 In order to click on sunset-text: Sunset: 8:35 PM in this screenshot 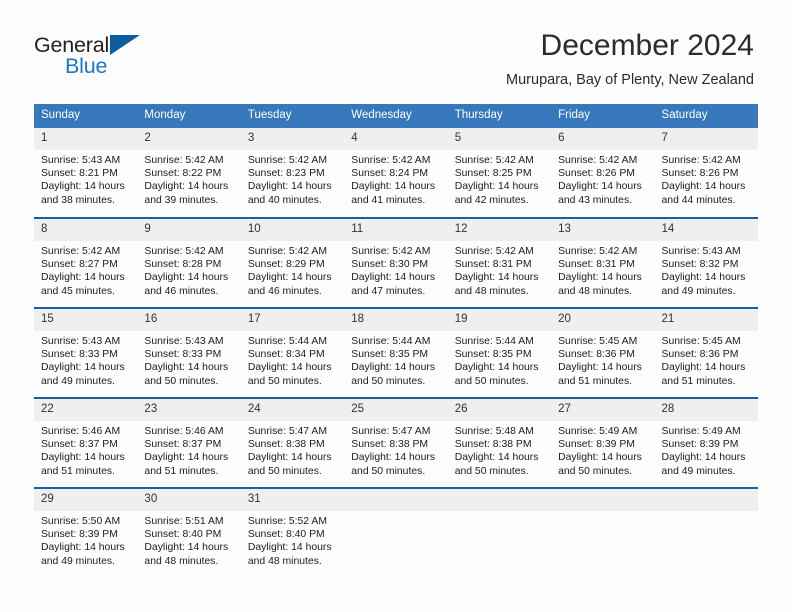, I will do `click(390, 355)`.